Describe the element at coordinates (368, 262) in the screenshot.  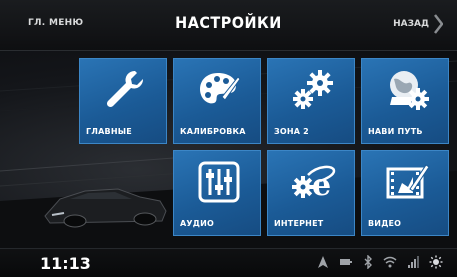
I see `bluetooth-icon` at that location.